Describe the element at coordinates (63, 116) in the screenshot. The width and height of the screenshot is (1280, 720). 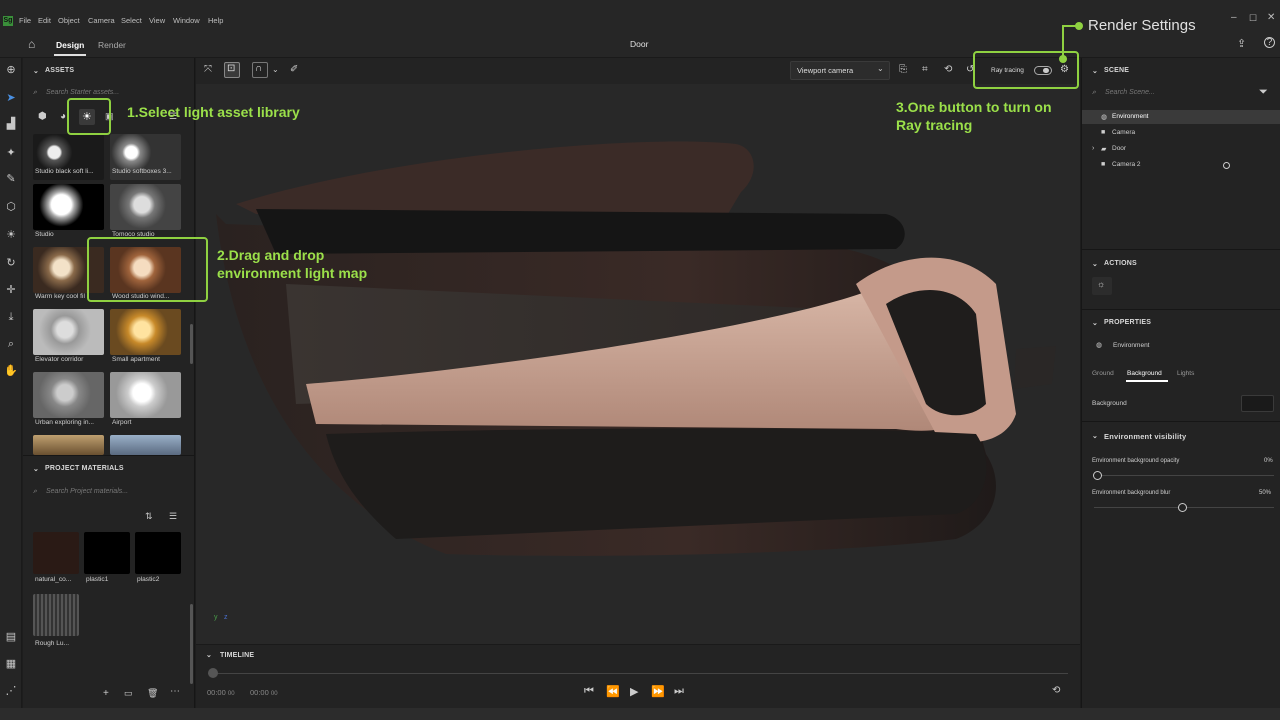
I see `sphere-library-icon: ◕` at that location.